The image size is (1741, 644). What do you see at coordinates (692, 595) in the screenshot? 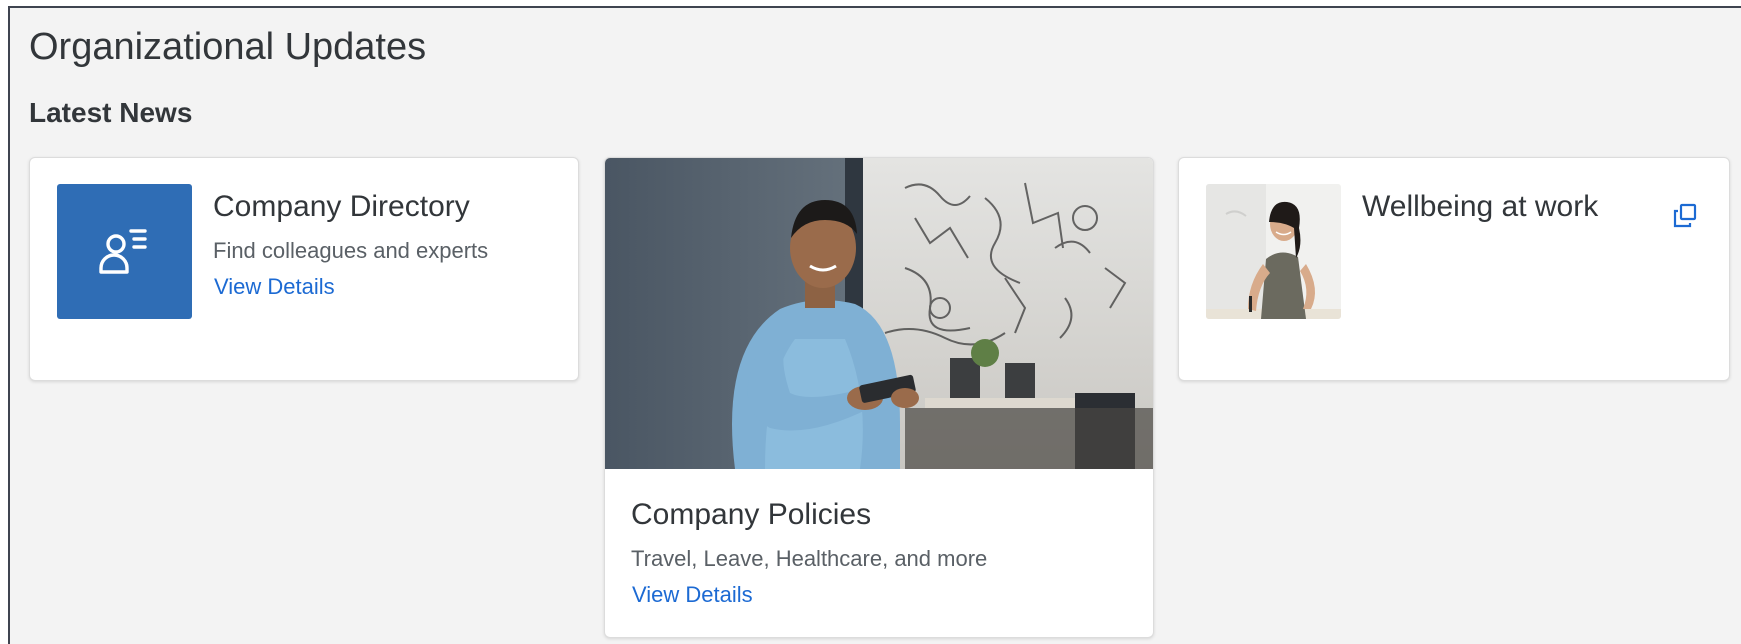
I see `company-policies-view-details-link: View Details` at bounding box center [692, 595].